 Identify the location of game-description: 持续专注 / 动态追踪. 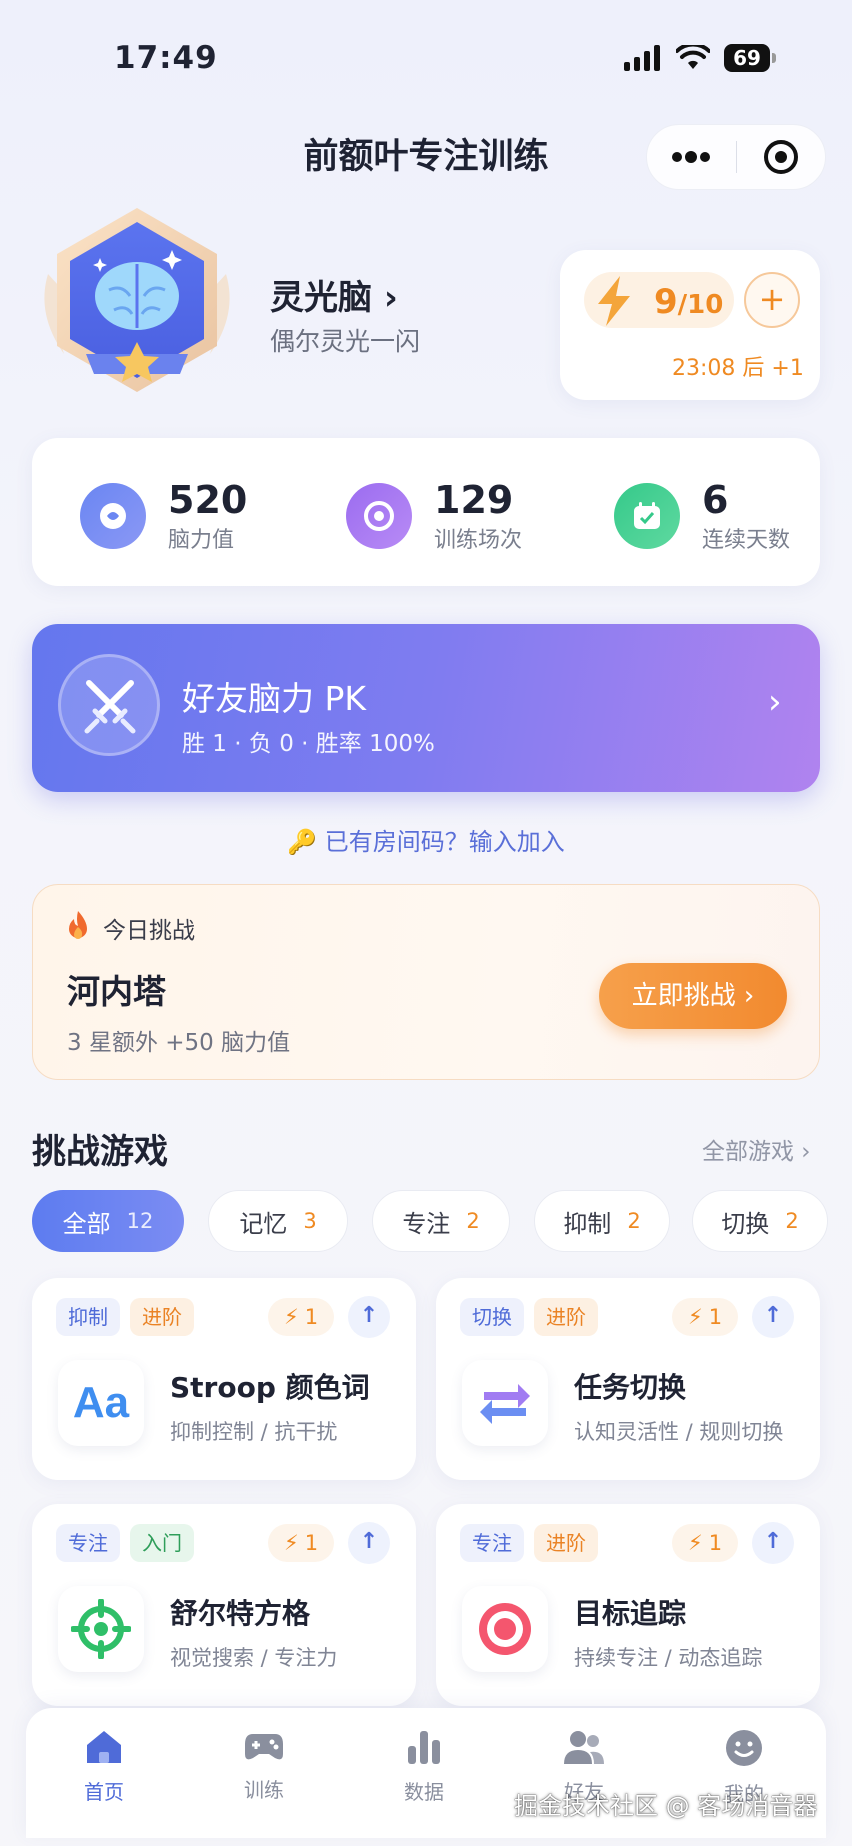
(668, 1658).